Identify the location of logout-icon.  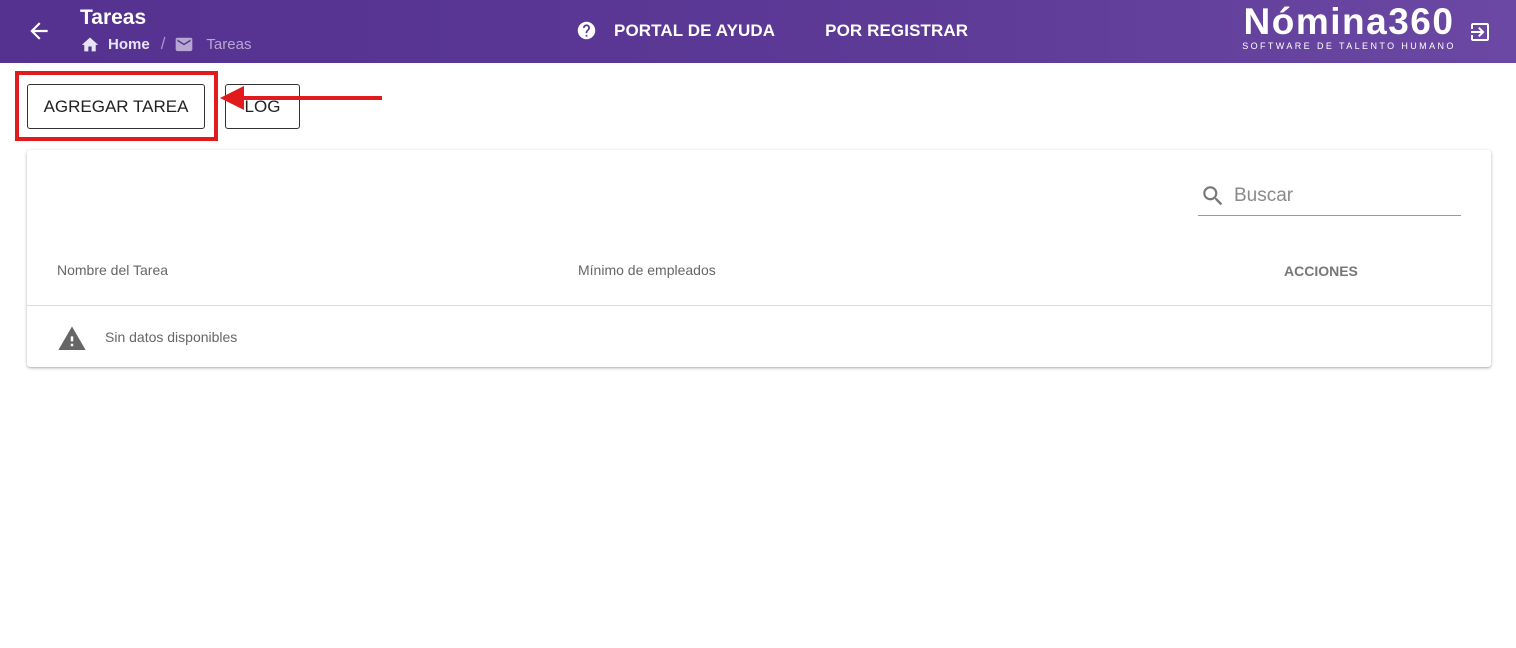
(1480, 32).